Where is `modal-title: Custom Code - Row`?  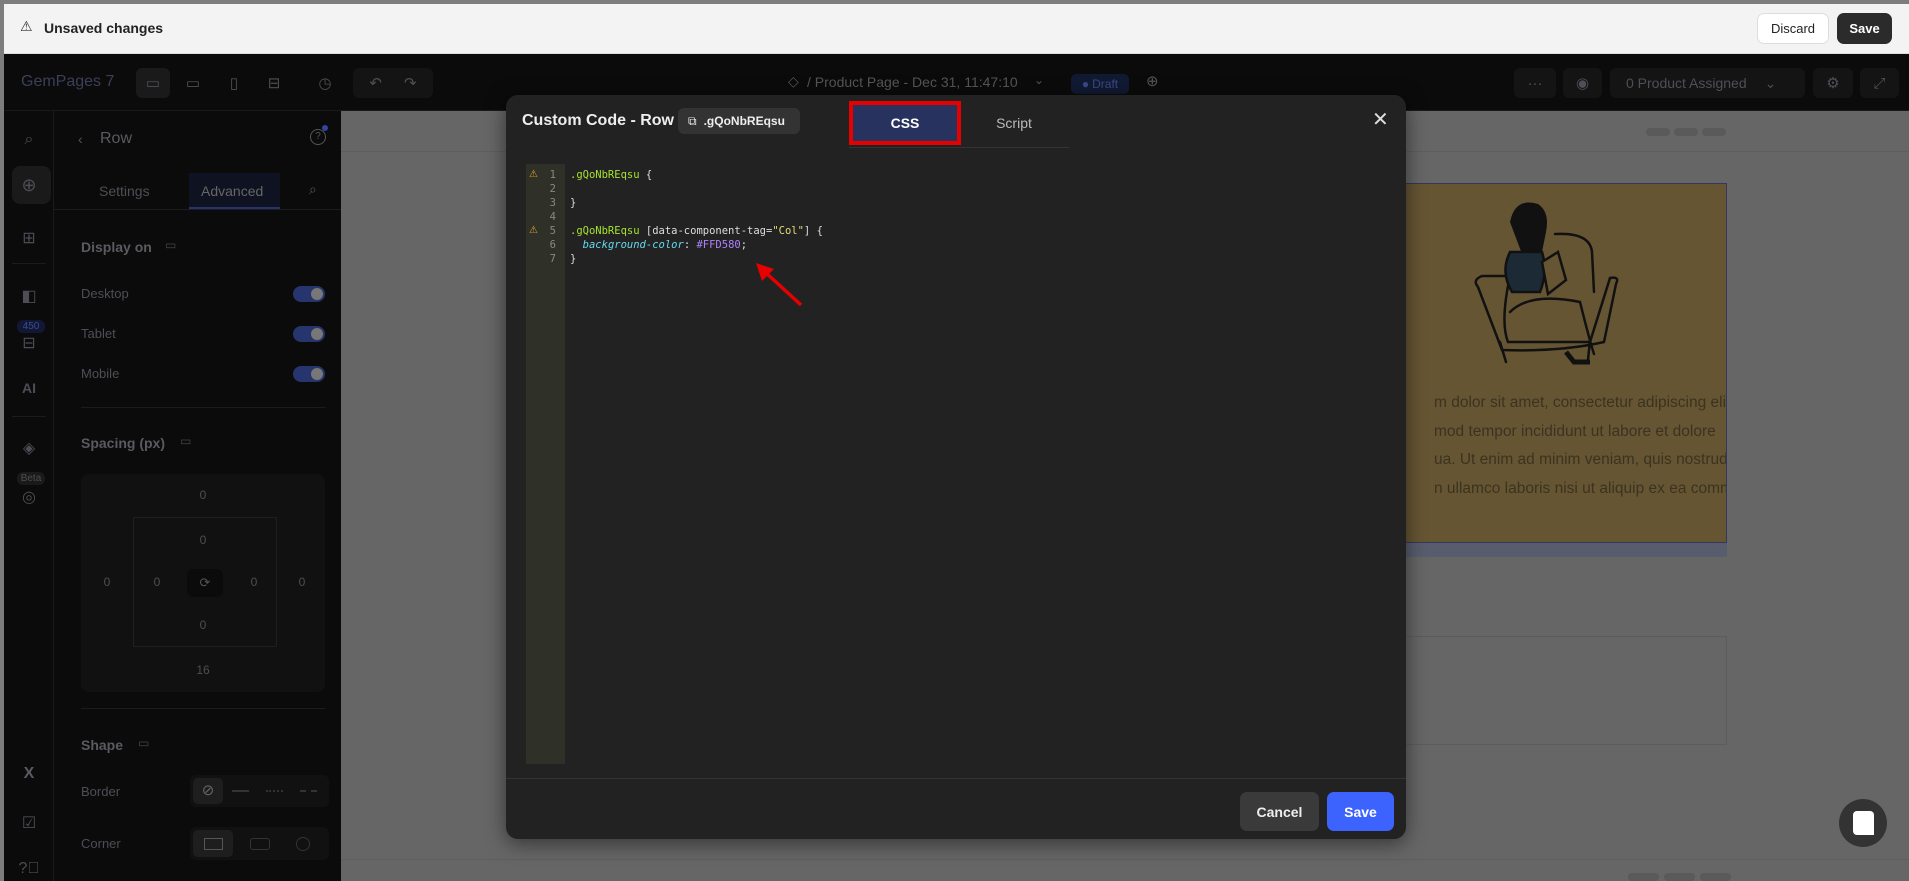 modal-title: Custom Code - Row is located at coordinates (598, 120).